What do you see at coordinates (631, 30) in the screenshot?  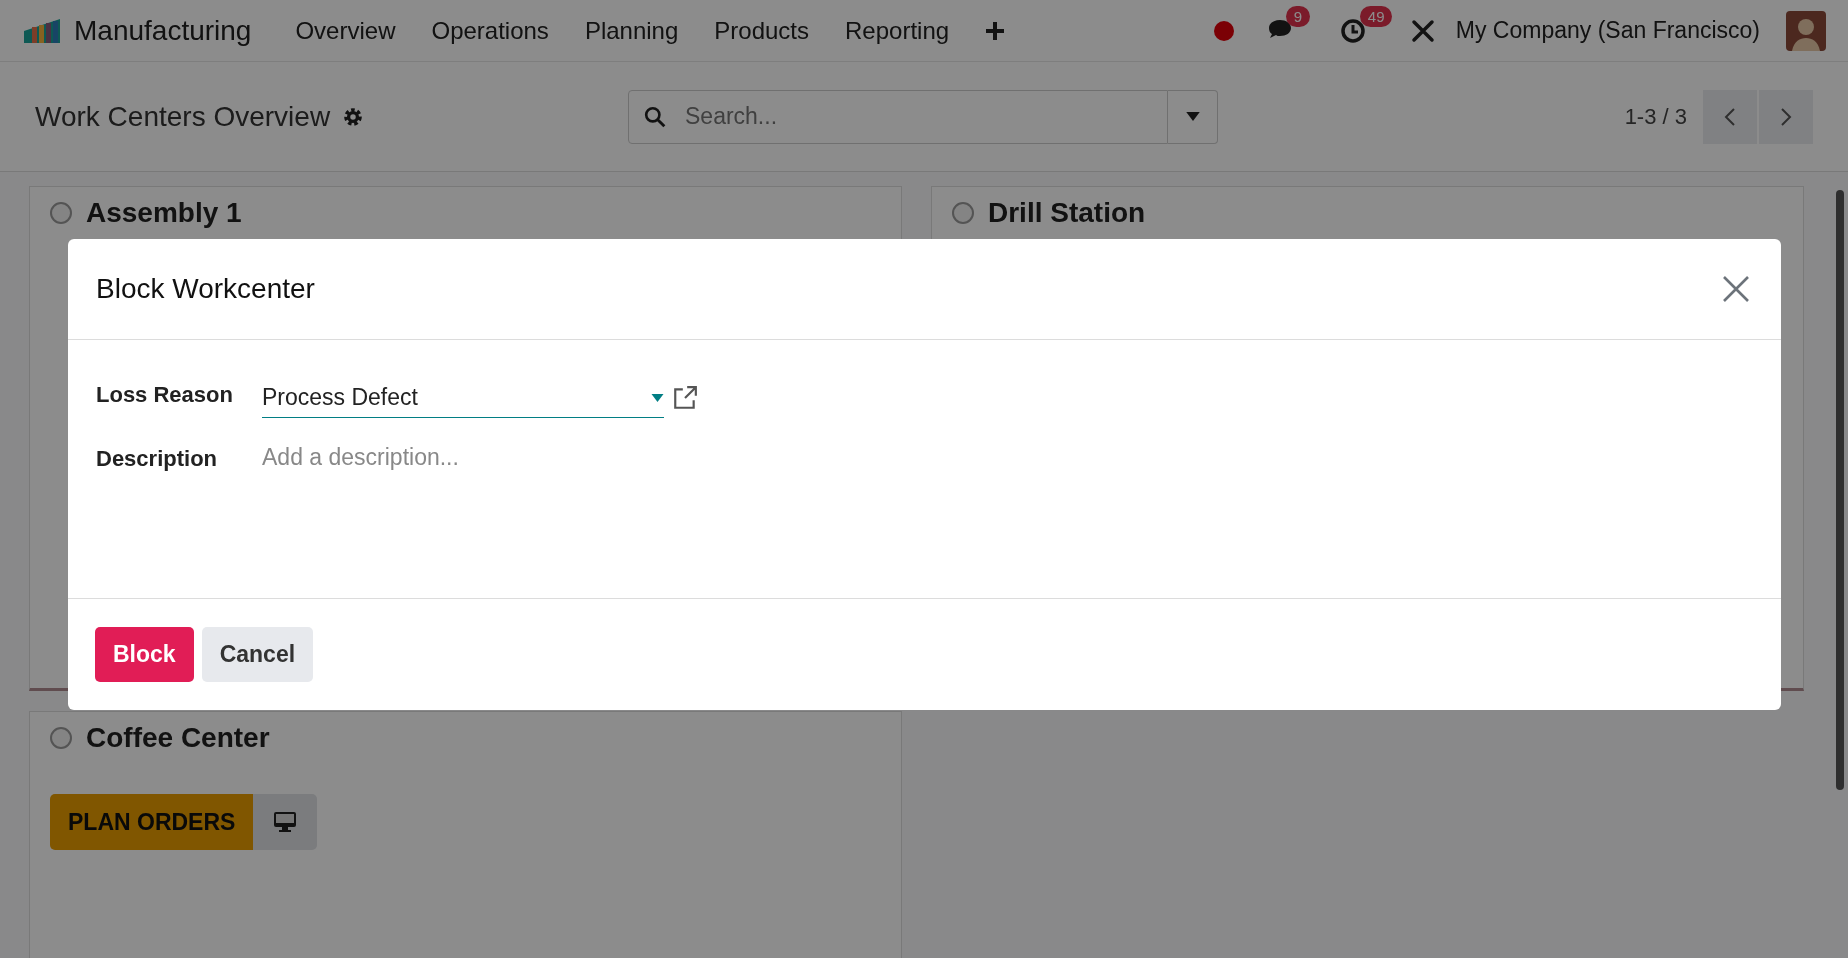 I see `menu-item: Planning` at bounding box center [631, 30].